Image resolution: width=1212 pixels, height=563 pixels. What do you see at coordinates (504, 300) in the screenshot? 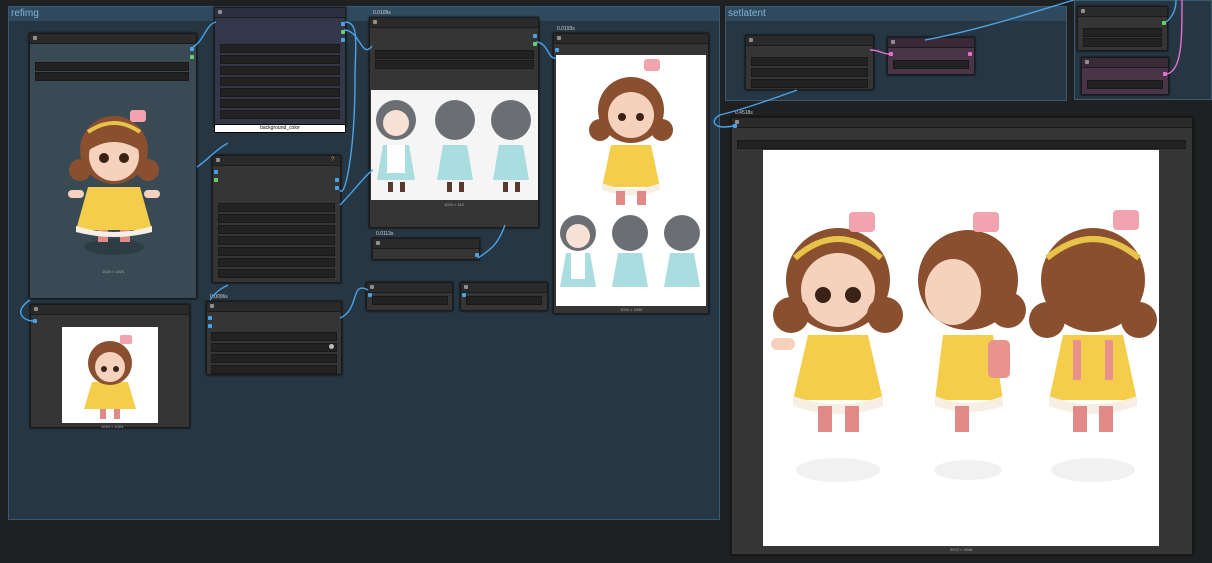
I see `small-node-c-field` at bounding box center [504, 300].